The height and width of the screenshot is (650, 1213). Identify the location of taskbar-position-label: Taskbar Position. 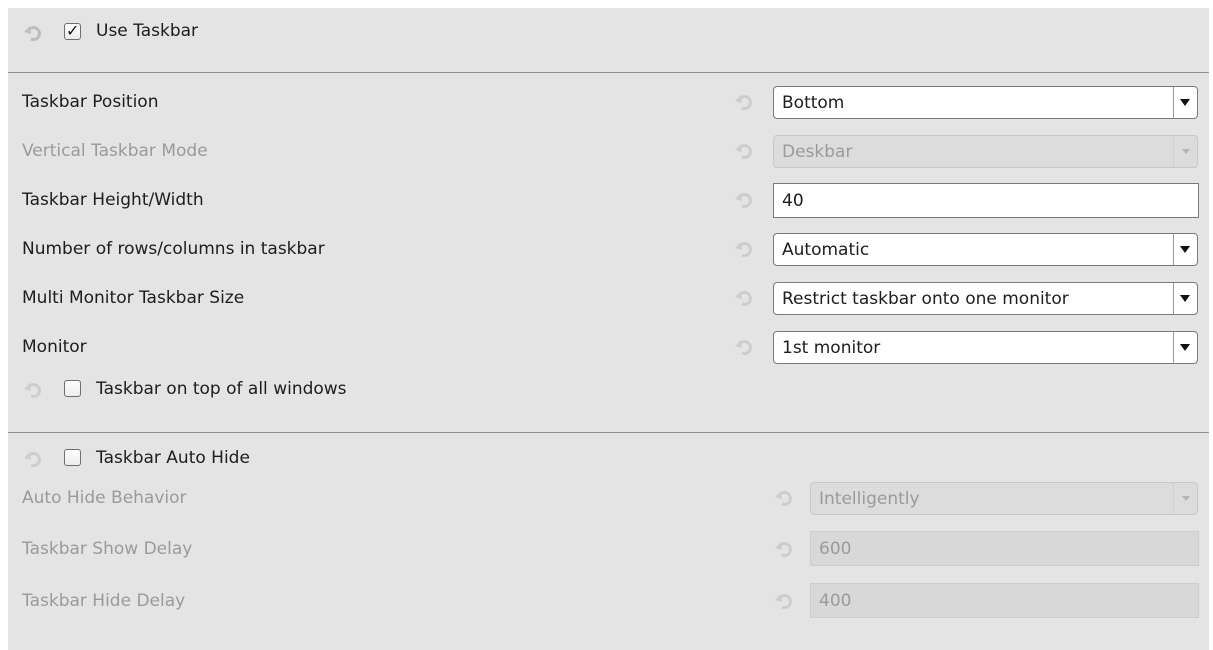
(90, 102).